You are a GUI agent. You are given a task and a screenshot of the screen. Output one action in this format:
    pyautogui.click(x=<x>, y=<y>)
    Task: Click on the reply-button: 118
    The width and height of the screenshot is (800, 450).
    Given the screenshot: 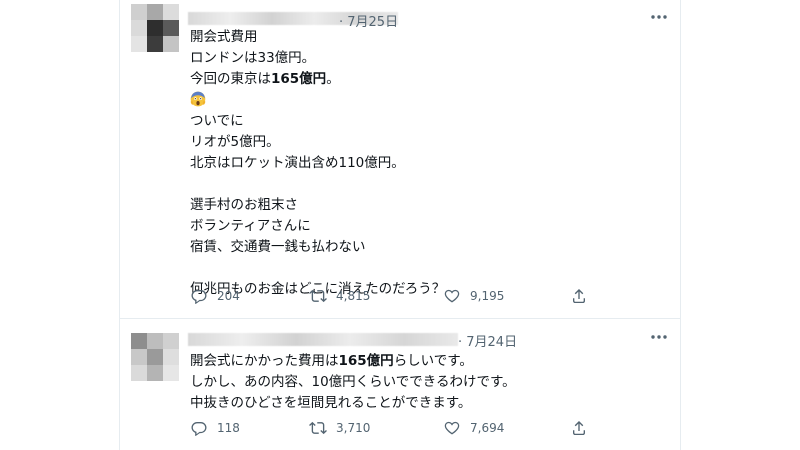 What is the action you would take?
    pyautogui.click(x=215, y=428)
    